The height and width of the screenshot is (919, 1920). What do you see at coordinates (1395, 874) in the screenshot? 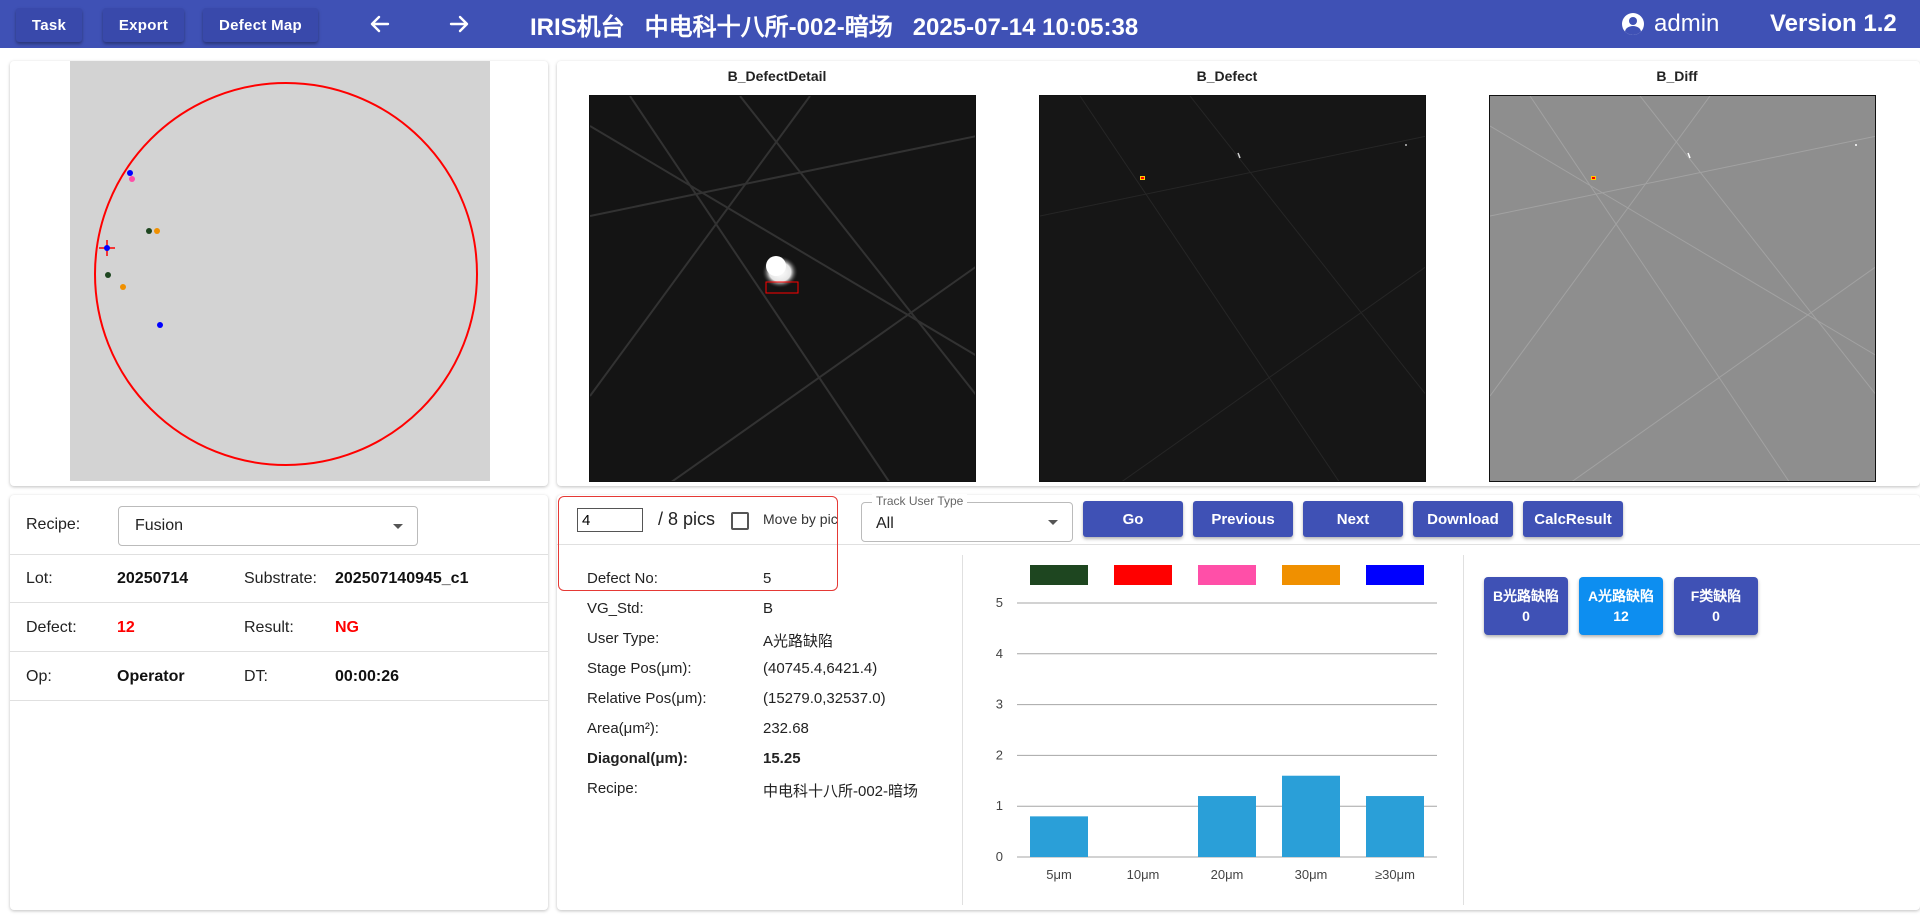
I see `x-tick-label: ≥30μm` at bounding box center [1395, 874].